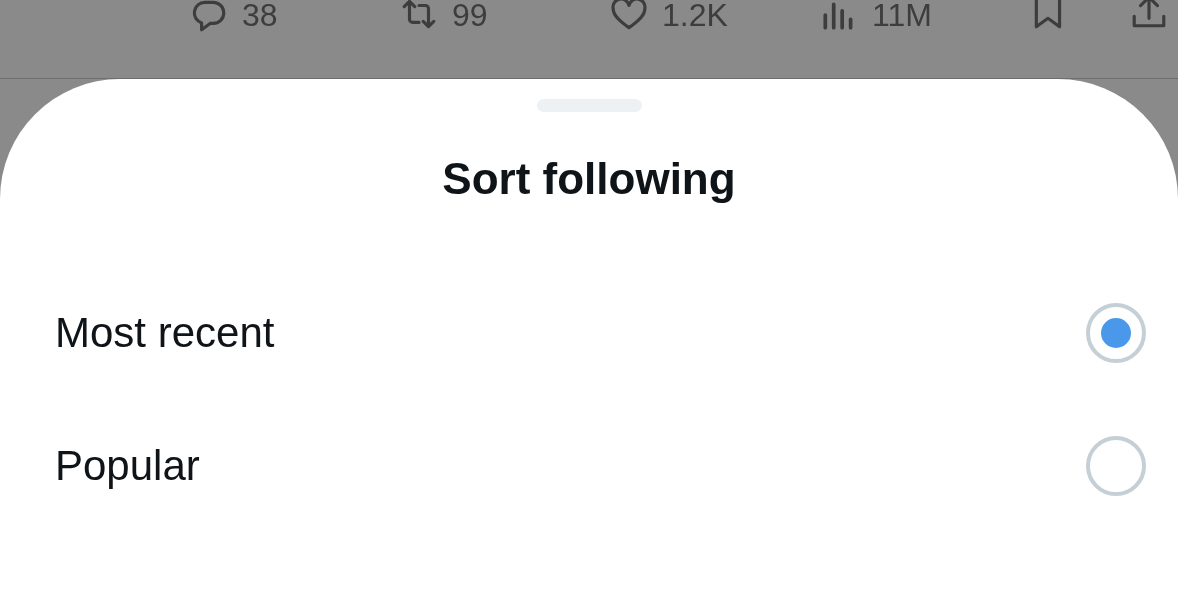 This screenshot has height=609, width=1178. Describe the element at coordinates (695, 17) in the screenshot. I see `like-count: 1.2K` at that location.